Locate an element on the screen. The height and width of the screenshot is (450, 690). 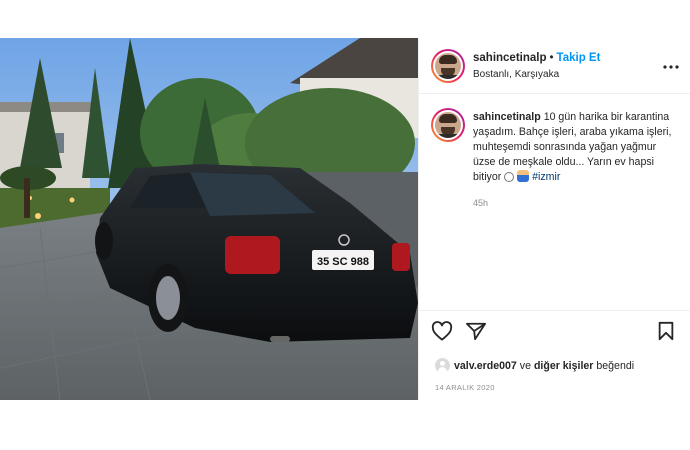
caption-username: sahincetinalp is located at coordinates (507, 117).